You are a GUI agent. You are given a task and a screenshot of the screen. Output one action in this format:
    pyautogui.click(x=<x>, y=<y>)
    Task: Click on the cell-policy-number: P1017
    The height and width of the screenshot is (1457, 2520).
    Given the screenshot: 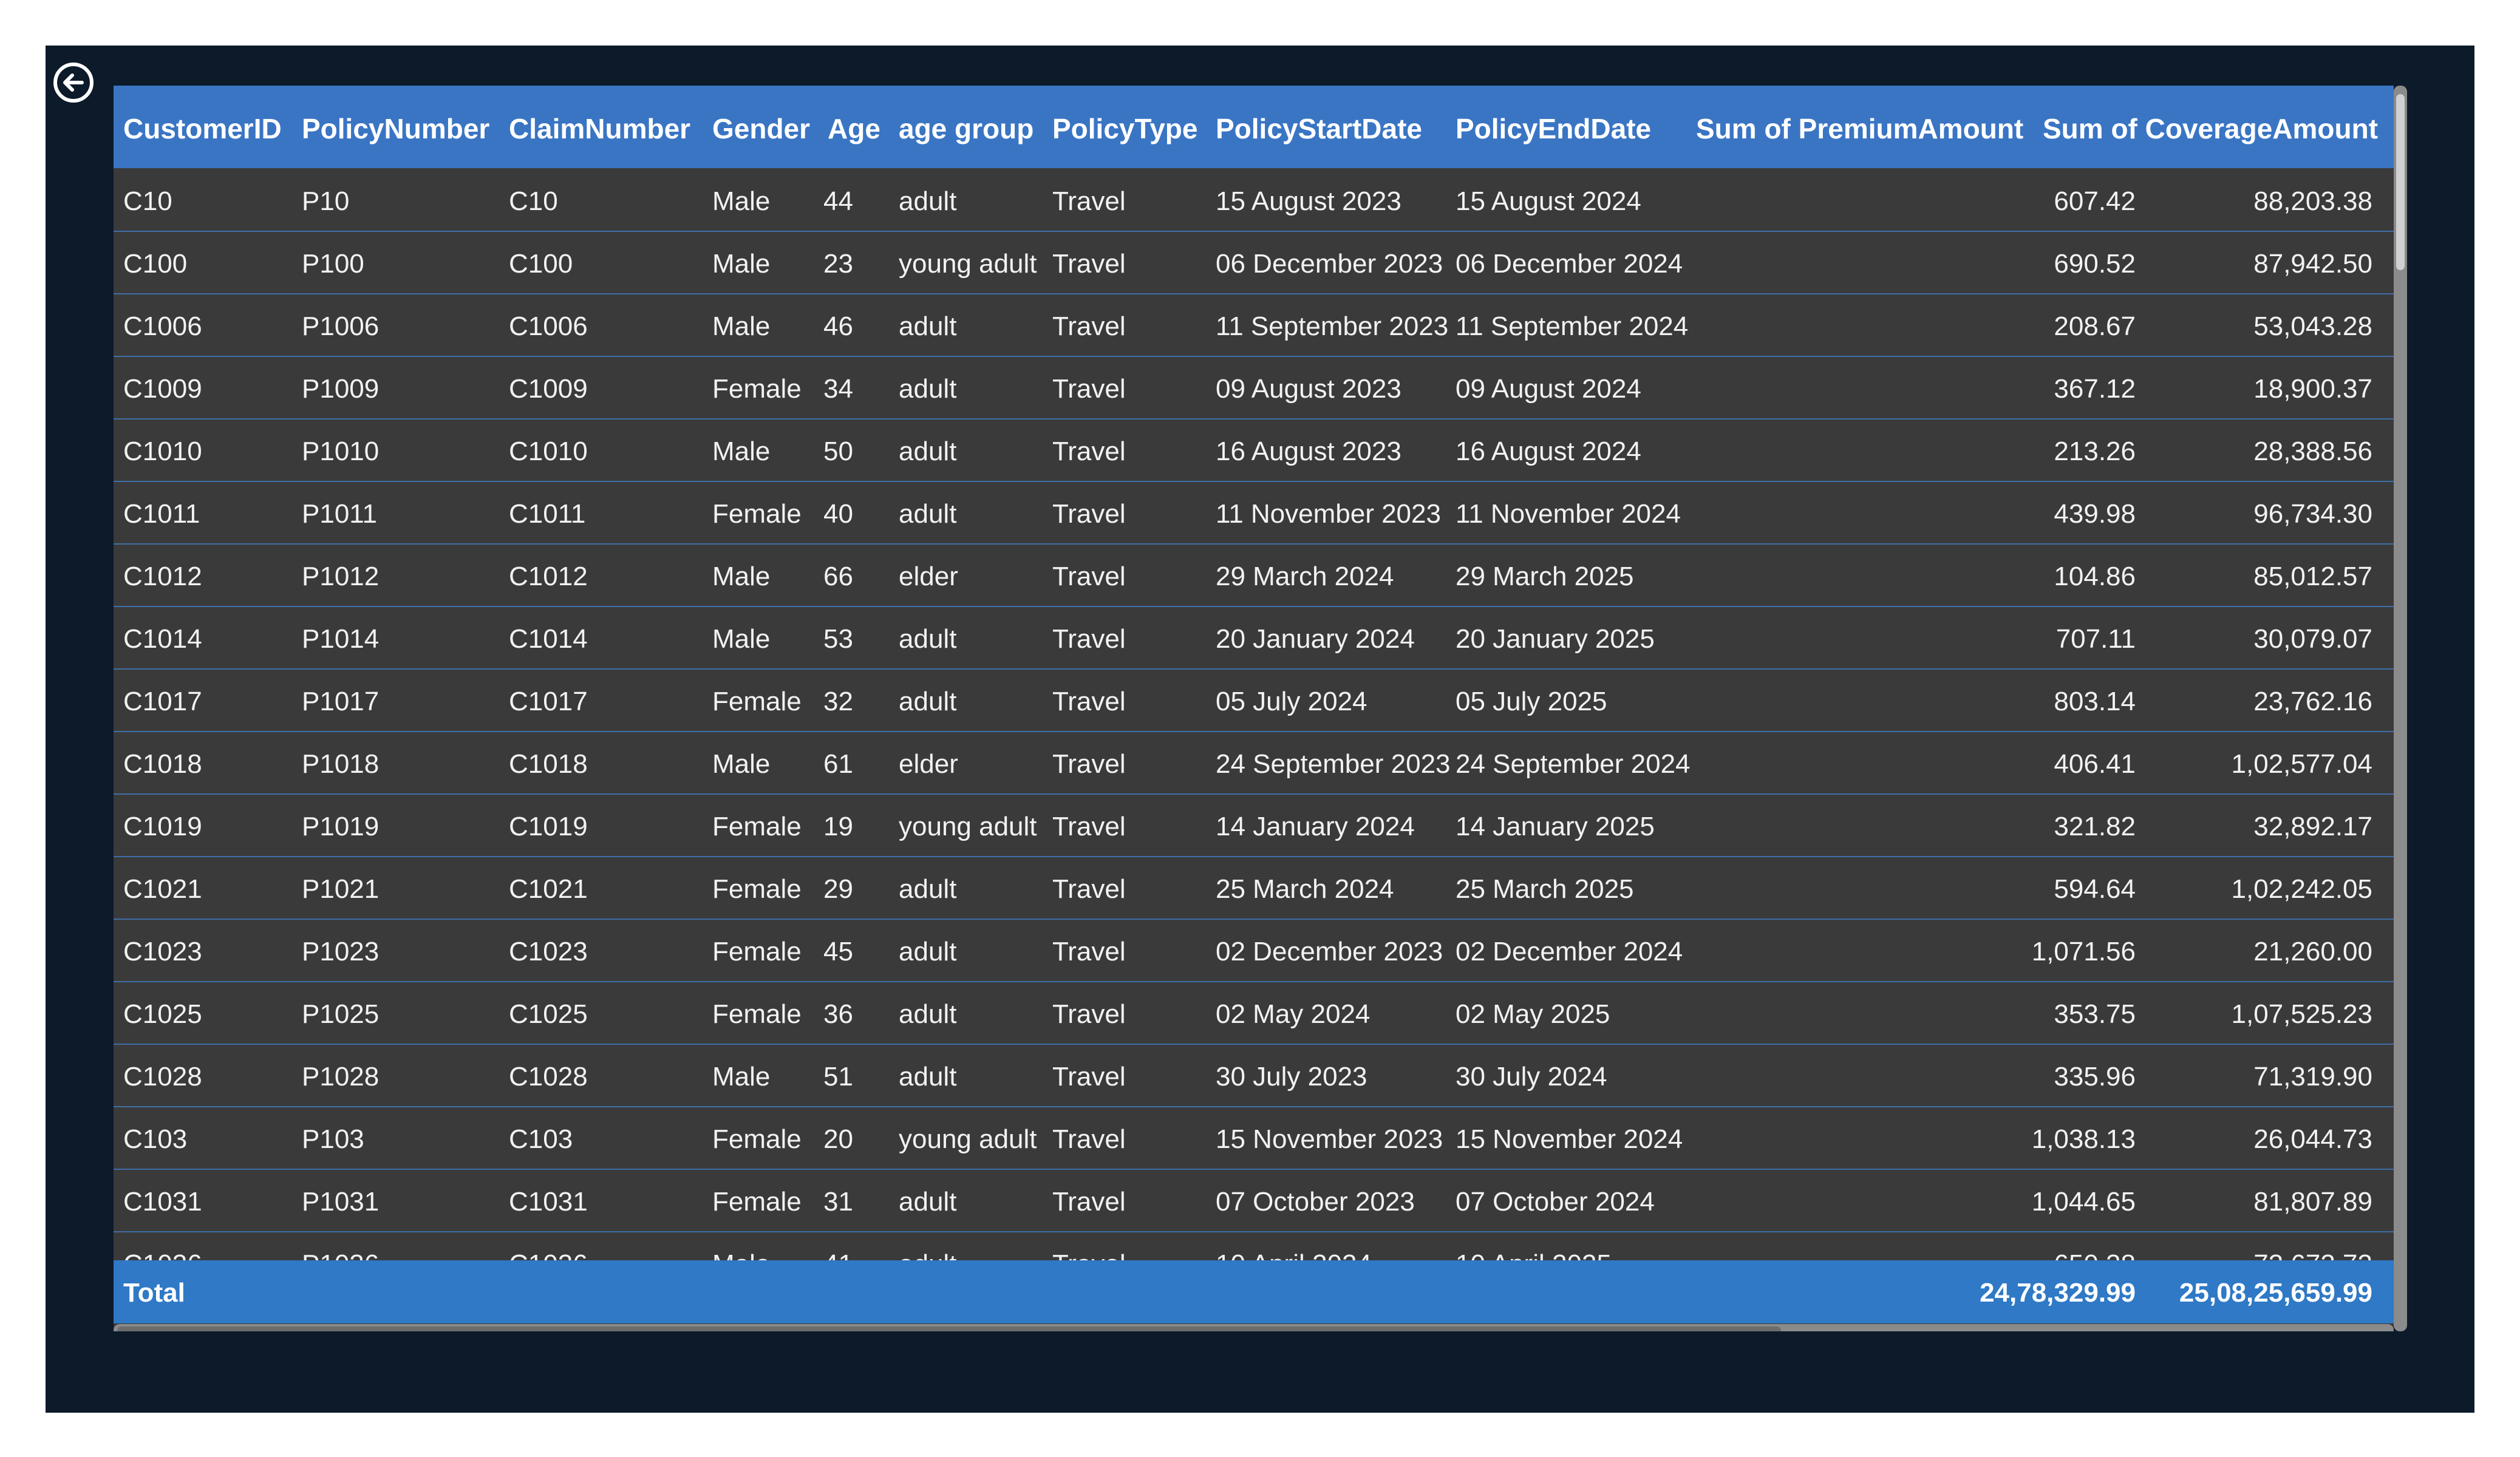 What is the action you would take?
    pyautogui.click(x=341, y=701)
    